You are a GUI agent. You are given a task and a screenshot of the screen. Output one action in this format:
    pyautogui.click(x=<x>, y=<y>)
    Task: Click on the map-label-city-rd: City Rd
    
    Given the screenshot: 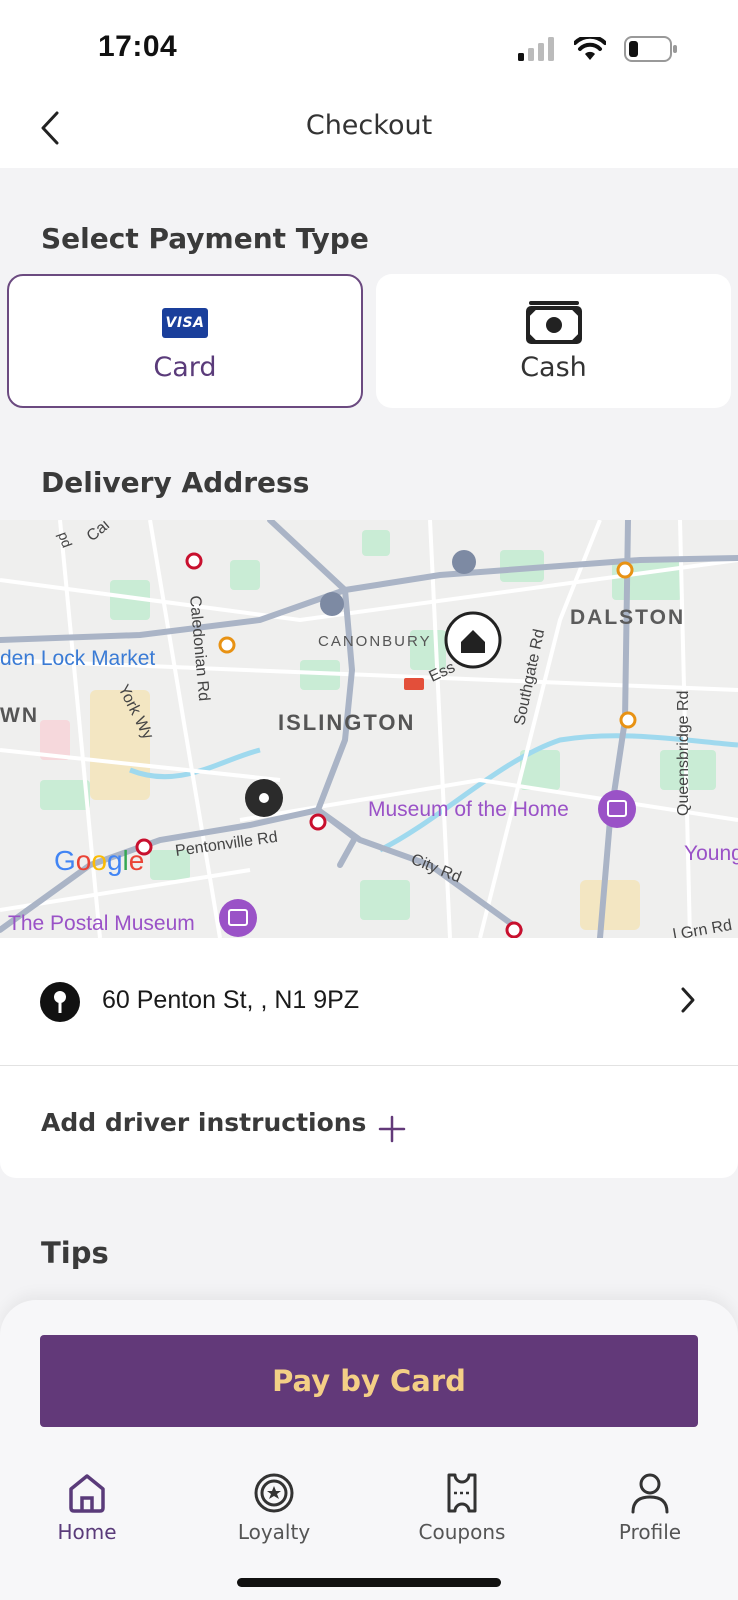 What is the action you would take?
    pyautogui.click(x=436, y=868)
    